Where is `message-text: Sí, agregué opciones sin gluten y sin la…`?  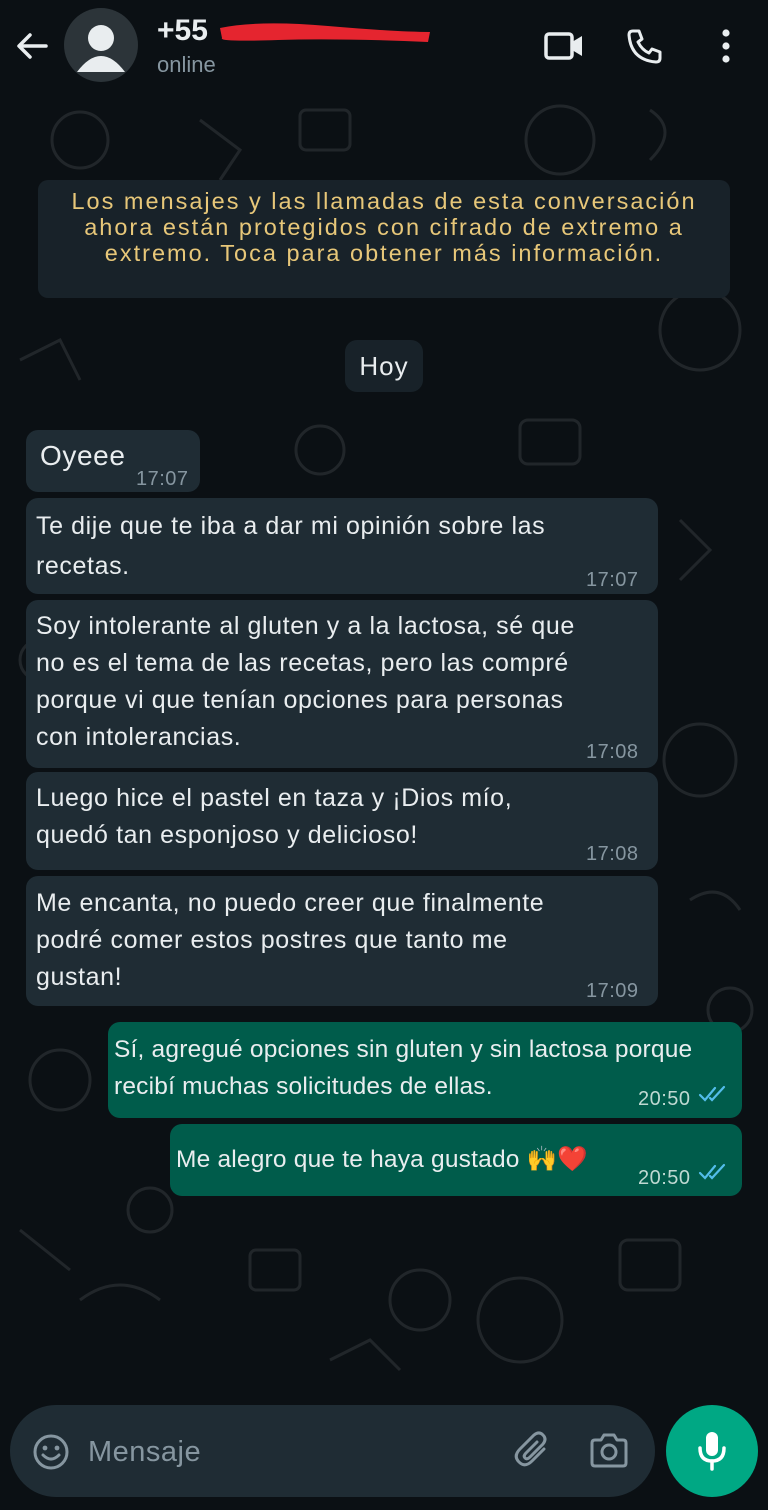
message-text: Sí, agregué opciones sin gluten y sin la… is located at coordinates (403, 1049).